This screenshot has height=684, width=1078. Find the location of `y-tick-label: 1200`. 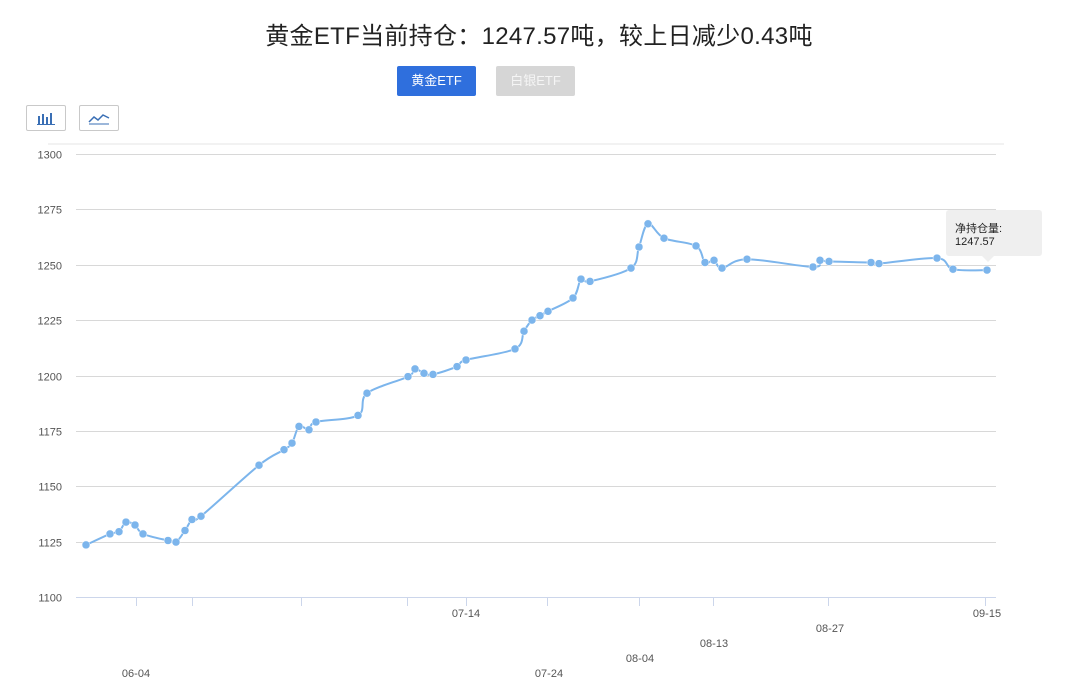

y-tick-label: 1200 is located at coordinates (50, 378).